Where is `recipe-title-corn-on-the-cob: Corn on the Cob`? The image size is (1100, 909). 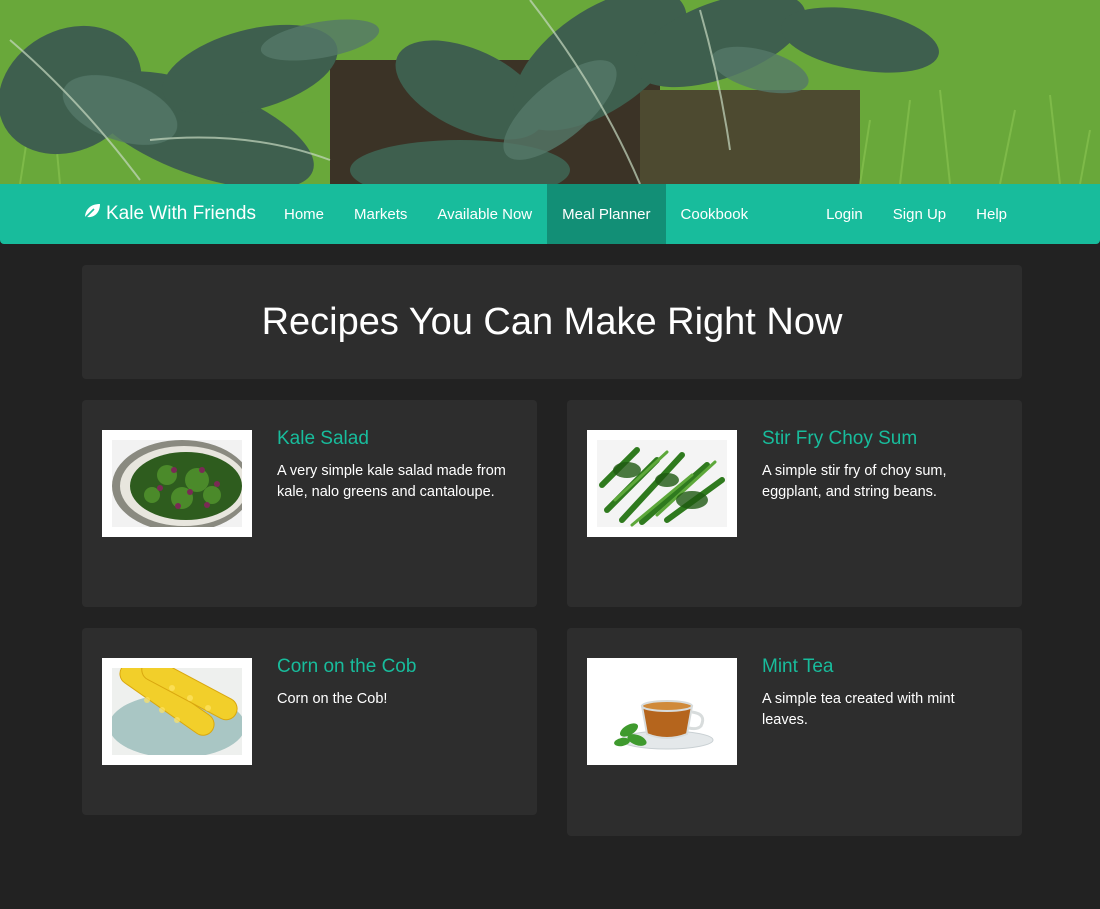 recipe-title-corn-on-the-cob: Corn on the Cob is located at coordinates (346, 667).